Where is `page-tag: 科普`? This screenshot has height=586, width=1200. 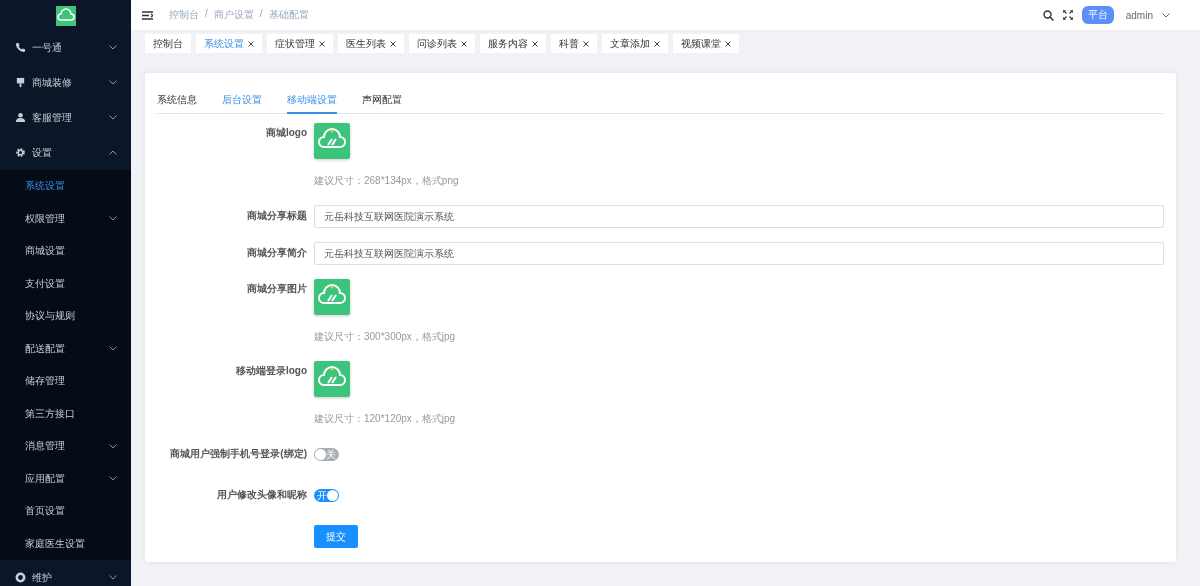 page-tag: 科普 is located at coordinates (574, 44).